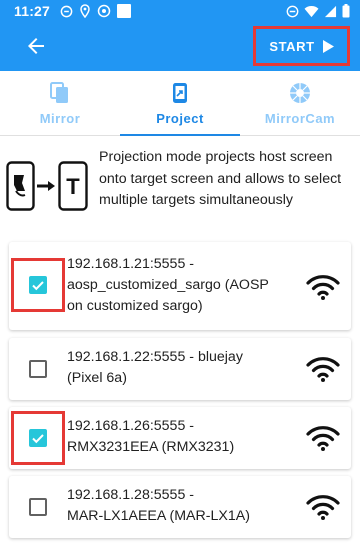 The image size is (360, 544). I want to click on camera-shutter-icon, so click(300, 93).